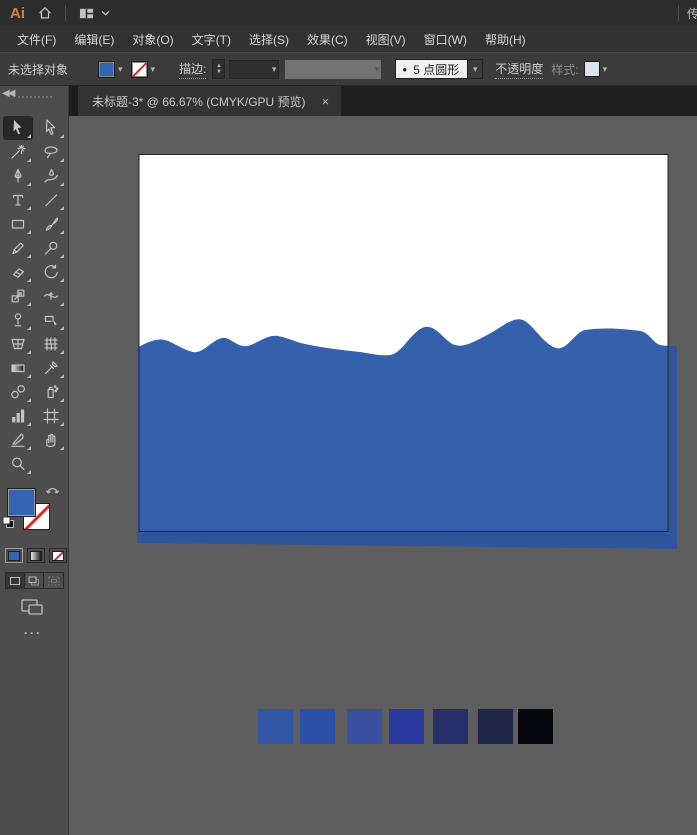 The width and height of the screenshot is (697, 835). I want to click on topbar-right-divider, so click(678, 13).